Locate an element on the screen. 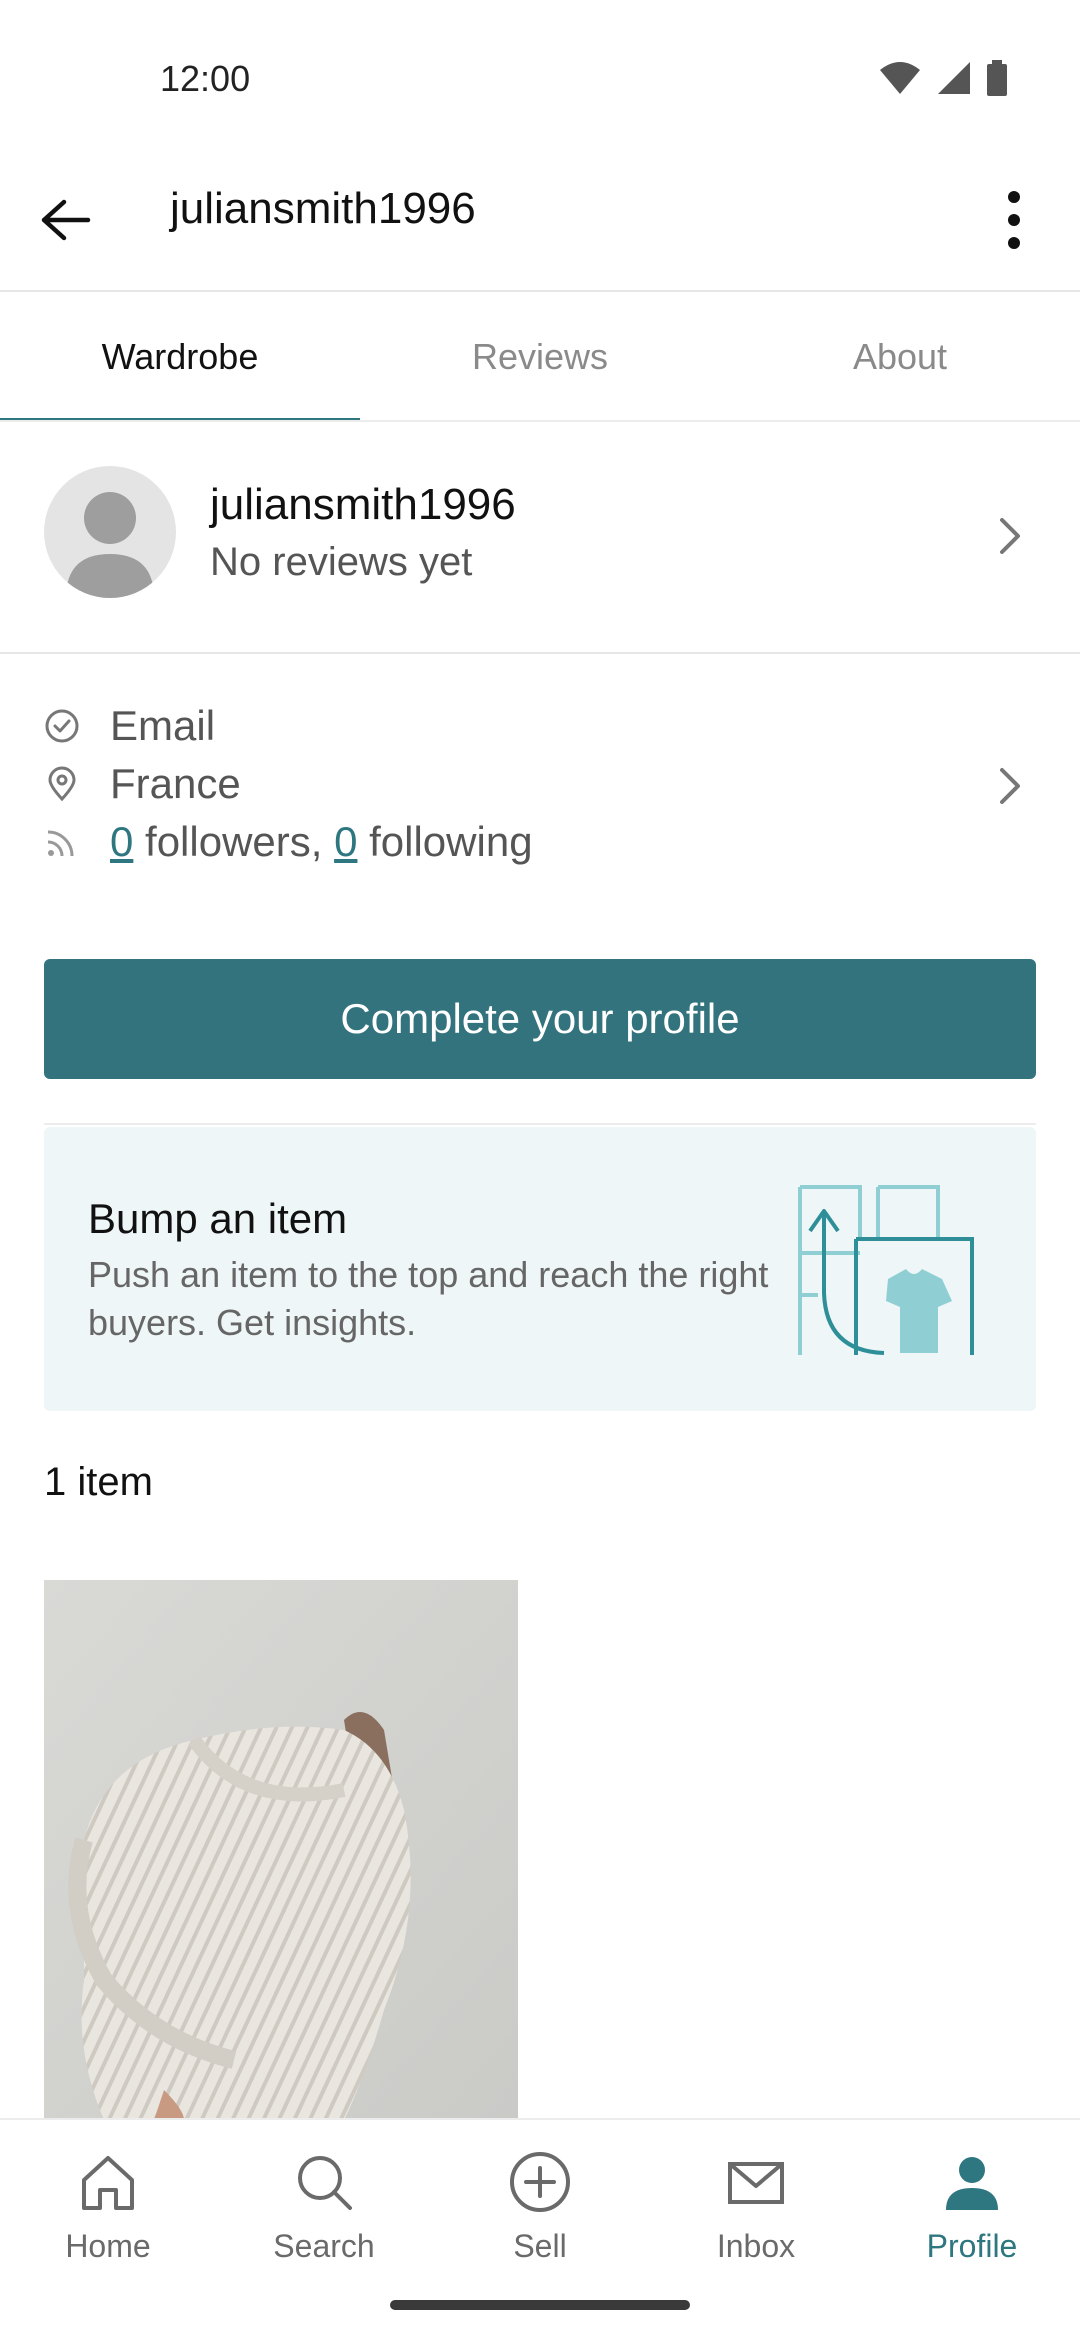 The width and height of the screenshot is (1080, 2340). app-bar: juliansmith1996 is located at coordinates (540, 220).